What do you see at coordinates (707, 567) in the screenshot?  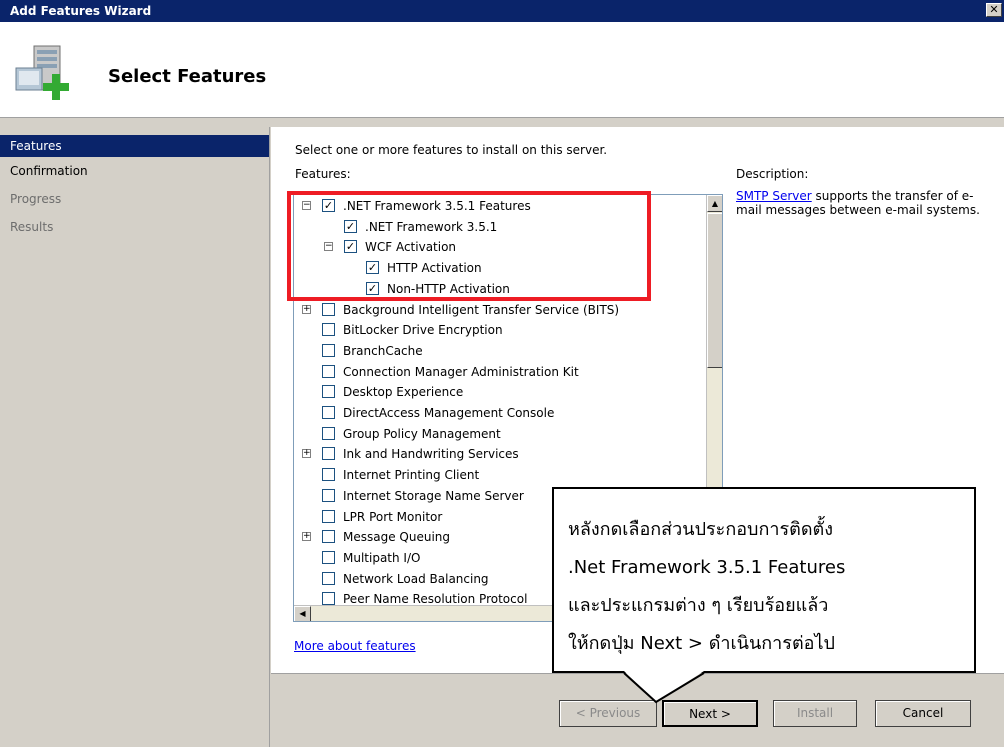 I see `callout-line: .Net Framework 3.5.1 Features` at bounding box center [707, 567].